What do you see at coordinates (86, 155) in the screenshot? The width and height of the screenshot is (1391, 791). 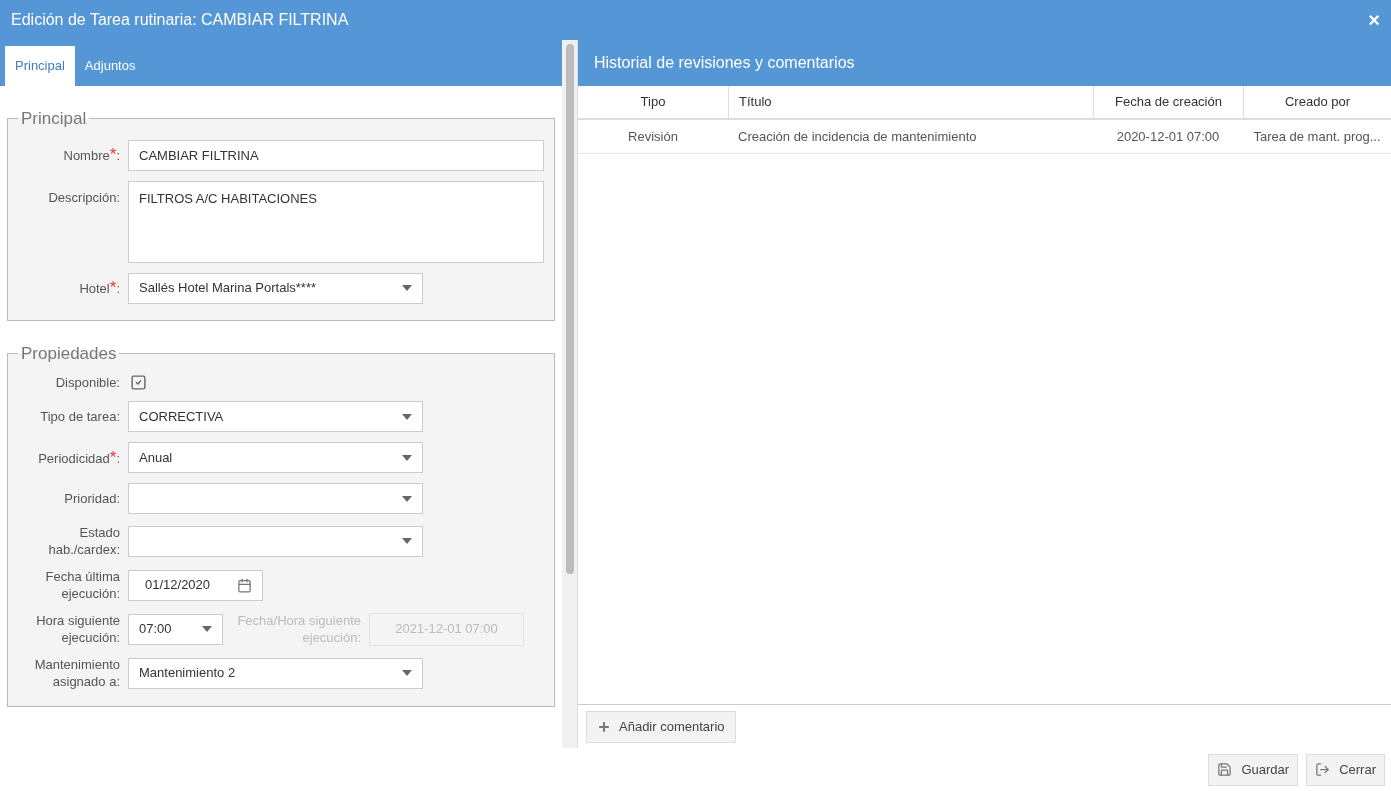 I see `field-label: Nombre` at bounding box center [86, 155].